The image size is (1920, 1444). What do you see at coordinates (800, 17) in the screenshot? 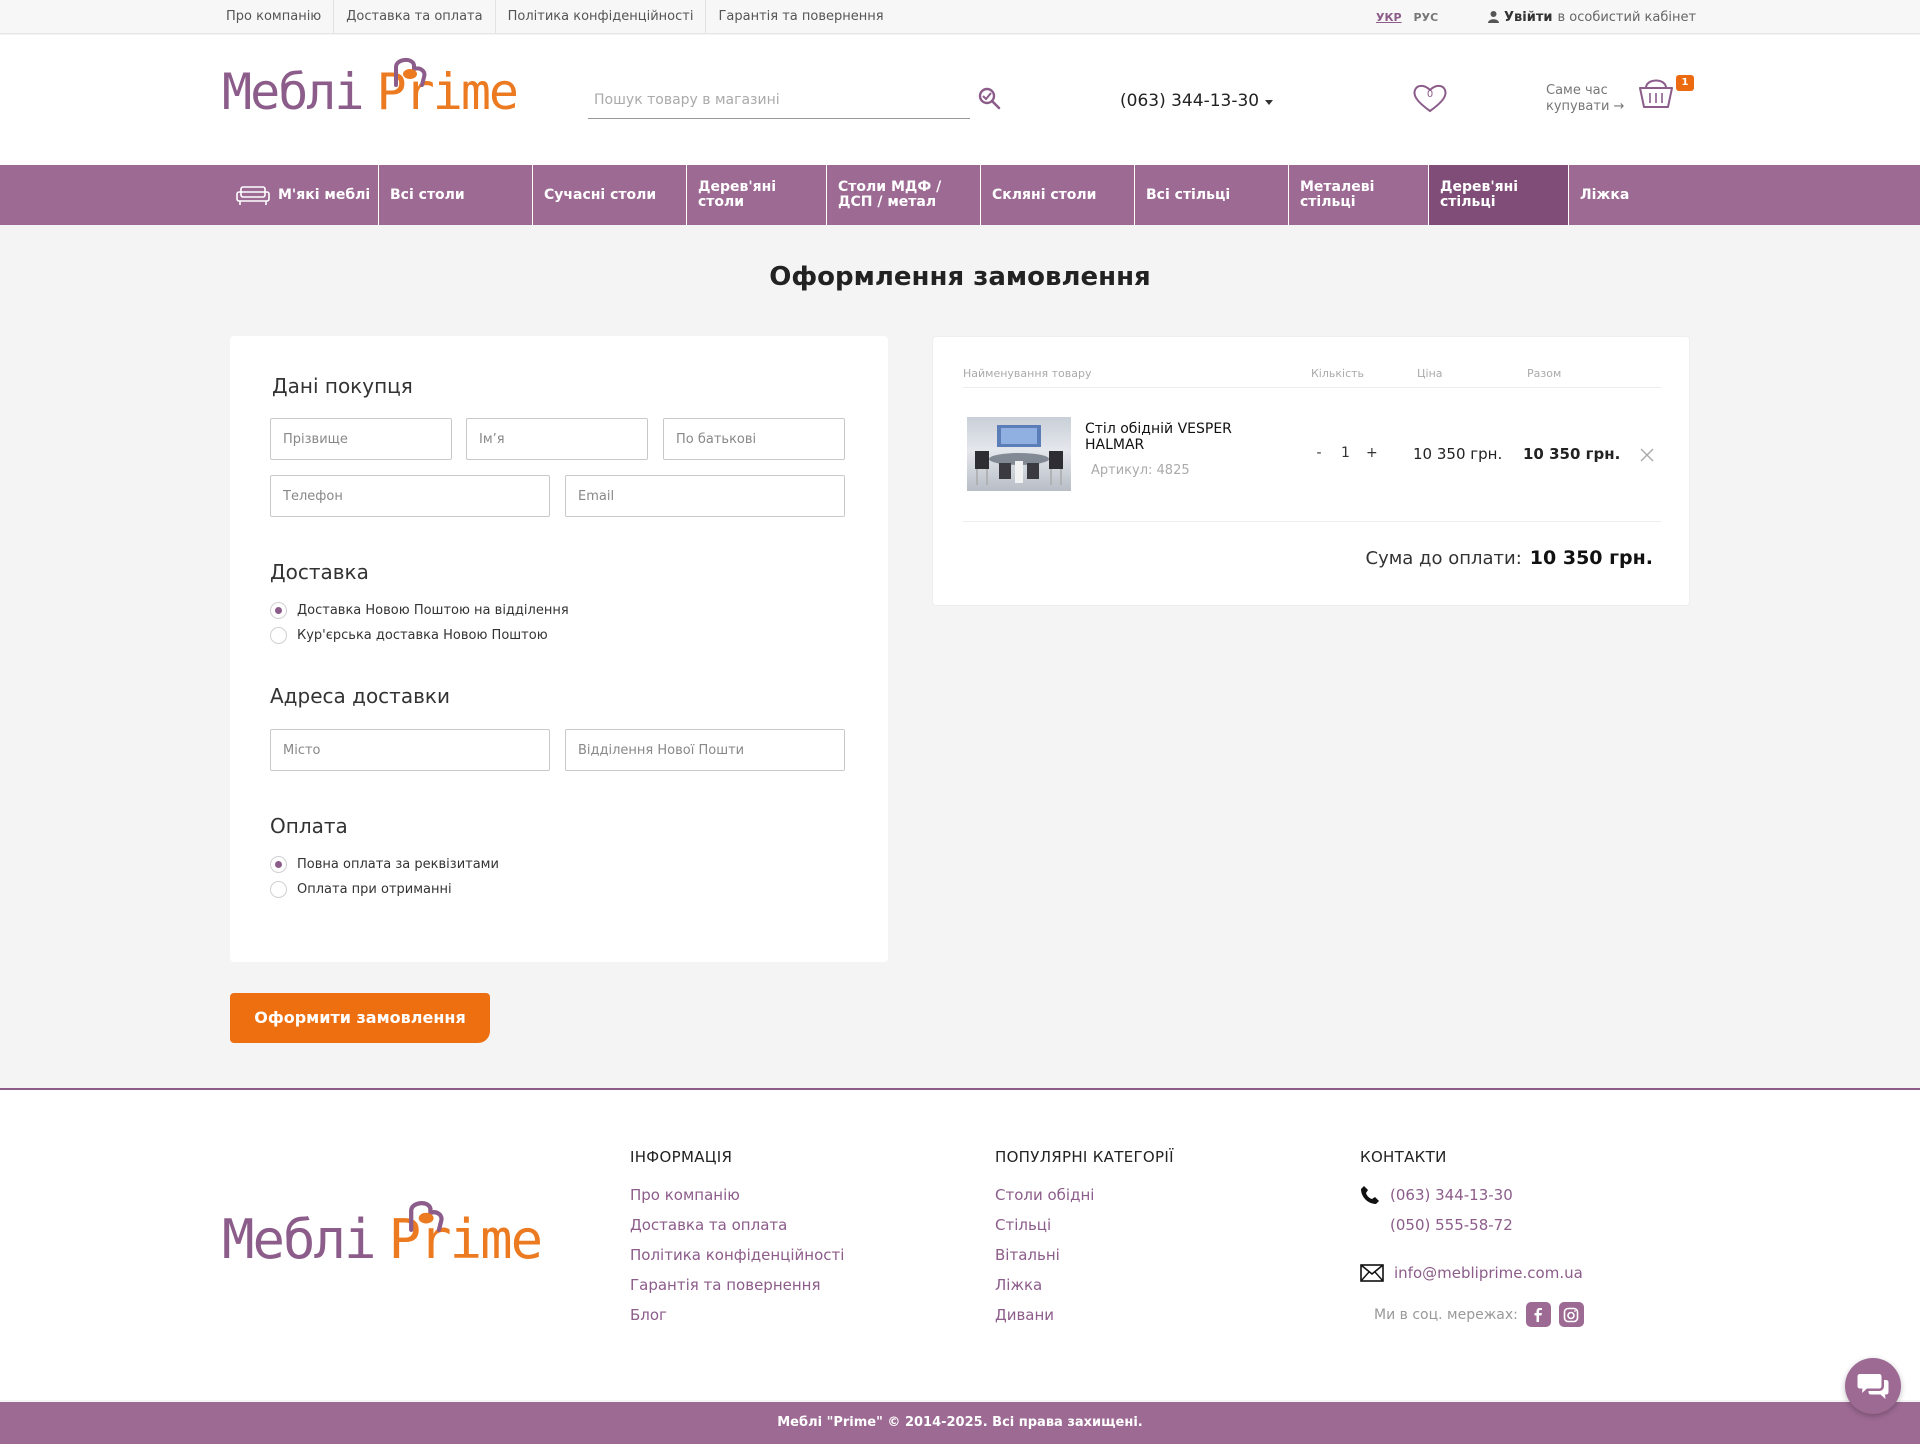
I see `top-link-warranty: Гарантія та повернення` at bounding box center [800, 17].